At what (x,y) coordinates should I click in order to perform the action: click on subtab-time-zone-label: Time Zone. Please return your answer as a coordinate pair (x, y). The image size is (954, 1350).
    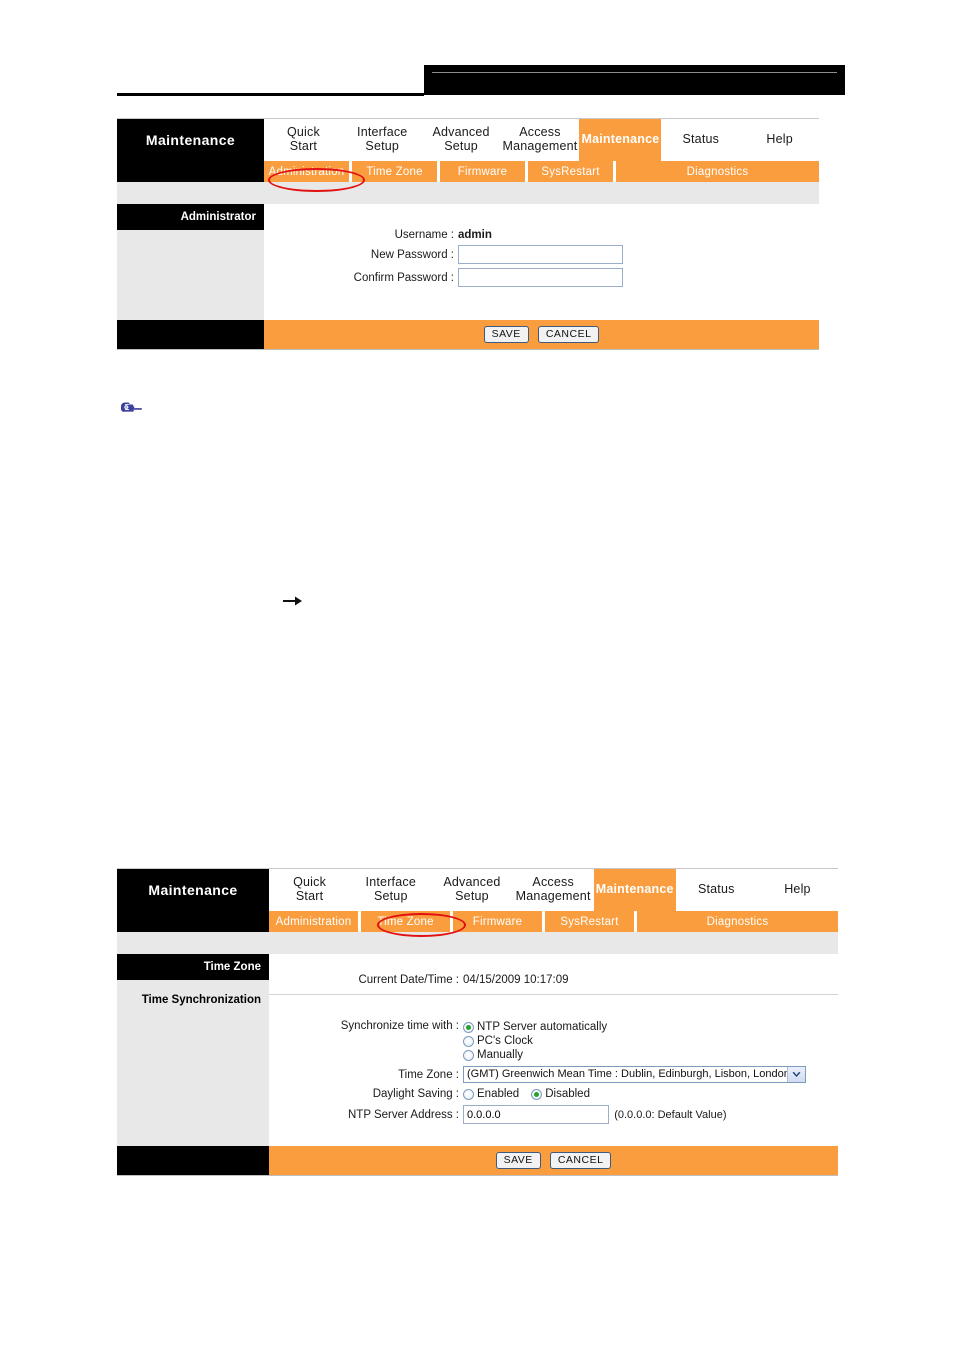
    Looking at the image, I should click on (394, 171).